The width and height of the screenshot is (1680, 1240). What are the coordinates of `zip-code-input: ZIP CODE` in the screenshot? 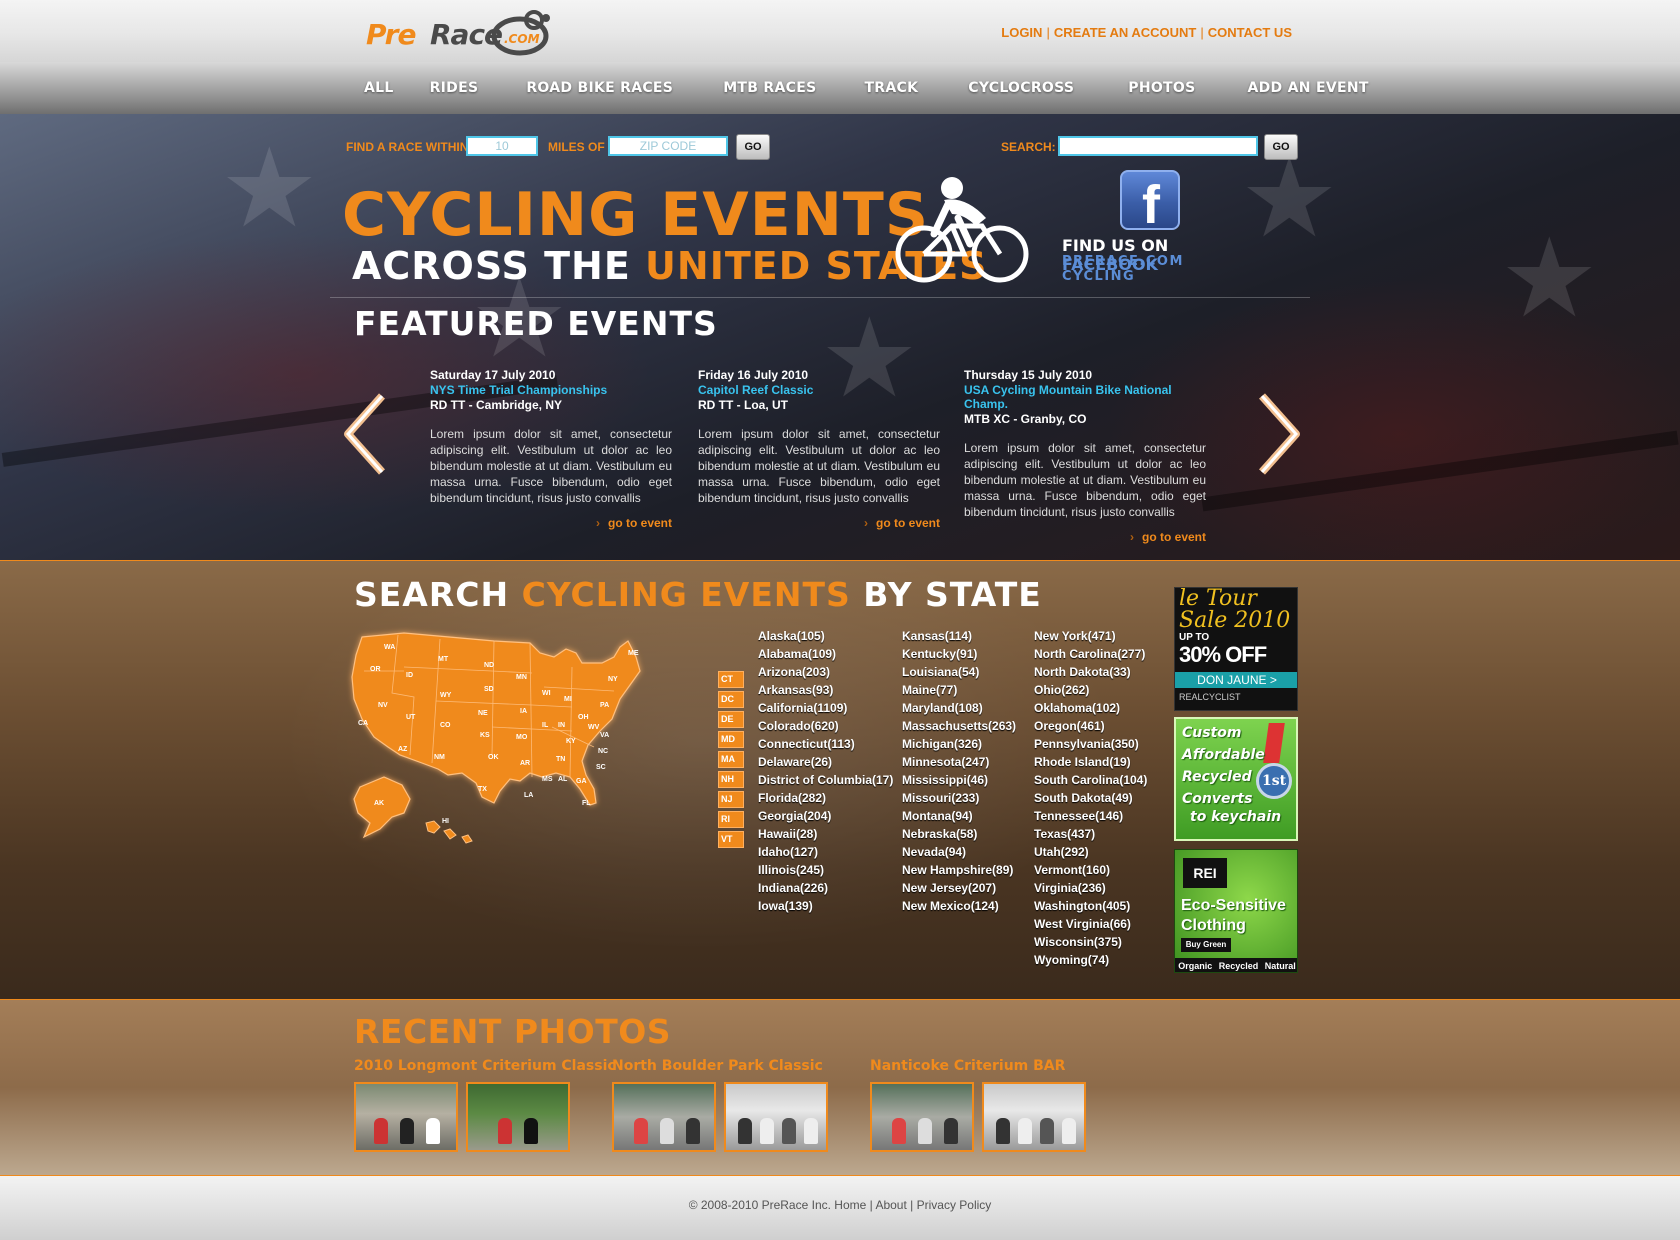 It's located at (668, 146).